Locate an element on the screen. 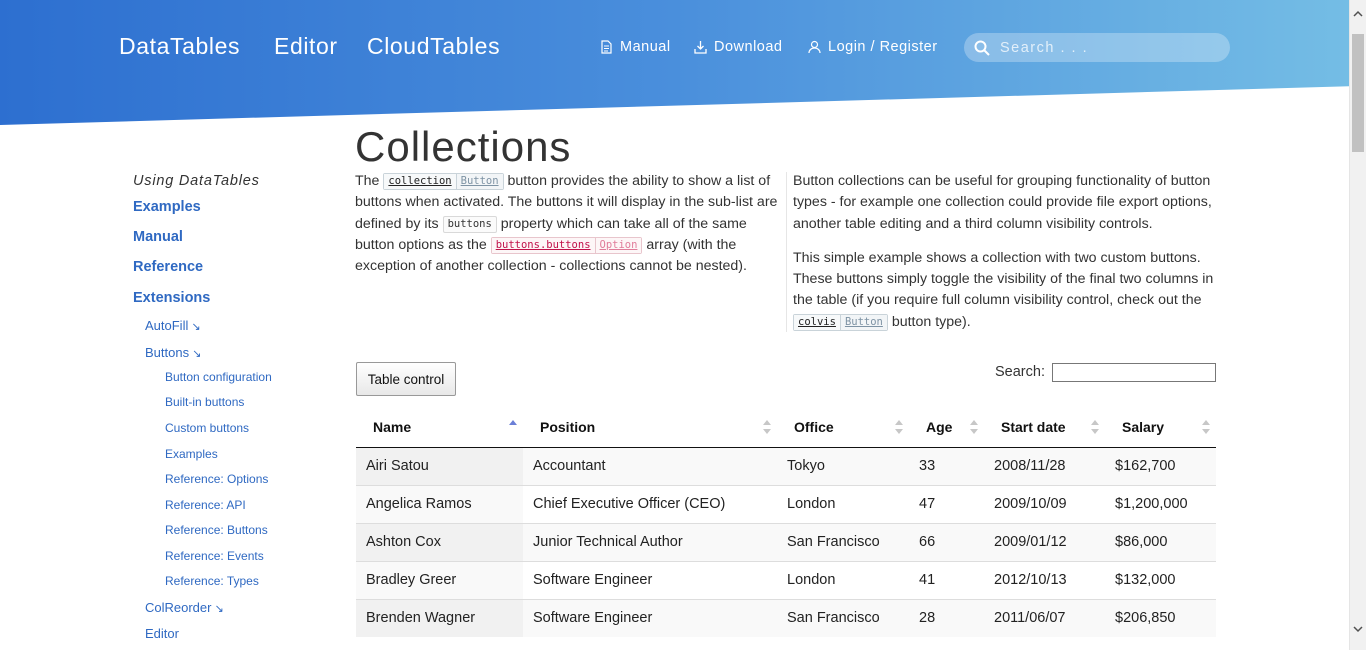 The image size is (1366, 650). header-start-date: Start date is located at coordinates (1044, 428).